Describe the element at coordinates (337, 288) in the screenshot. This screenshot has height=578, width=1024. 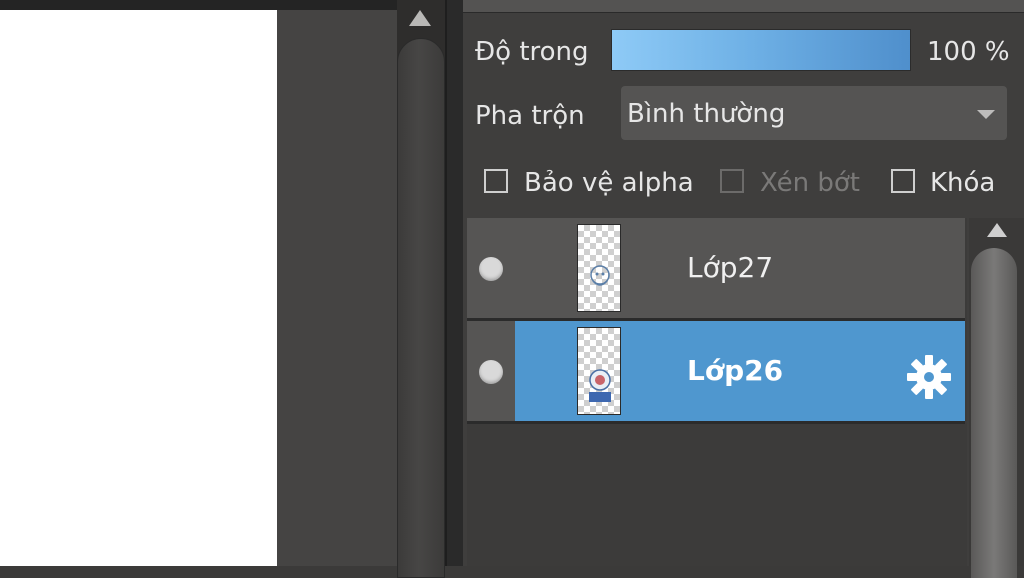
I see `canvas-background` at that location.